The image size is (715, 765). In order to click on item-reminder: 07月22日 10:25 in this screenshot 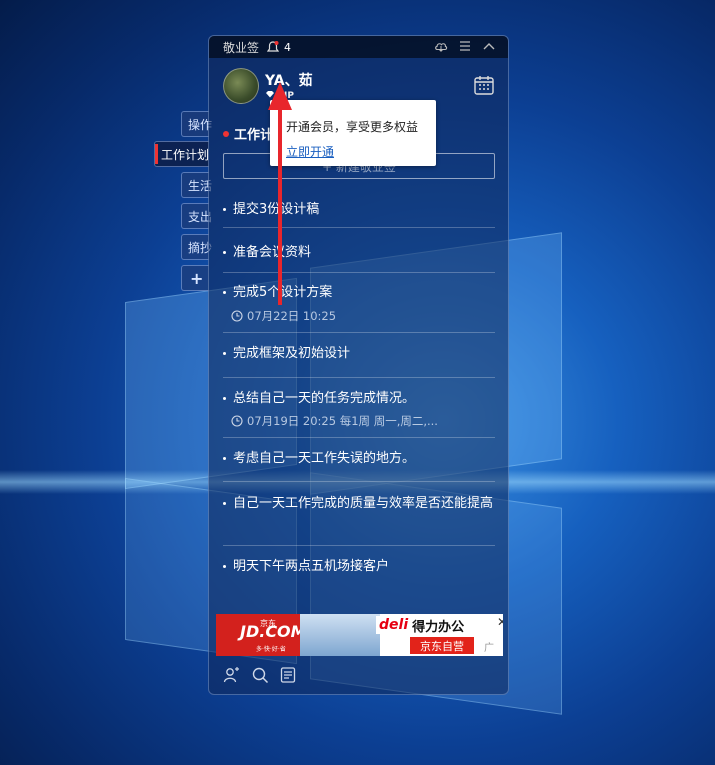, I will do `click(283, 316)`.